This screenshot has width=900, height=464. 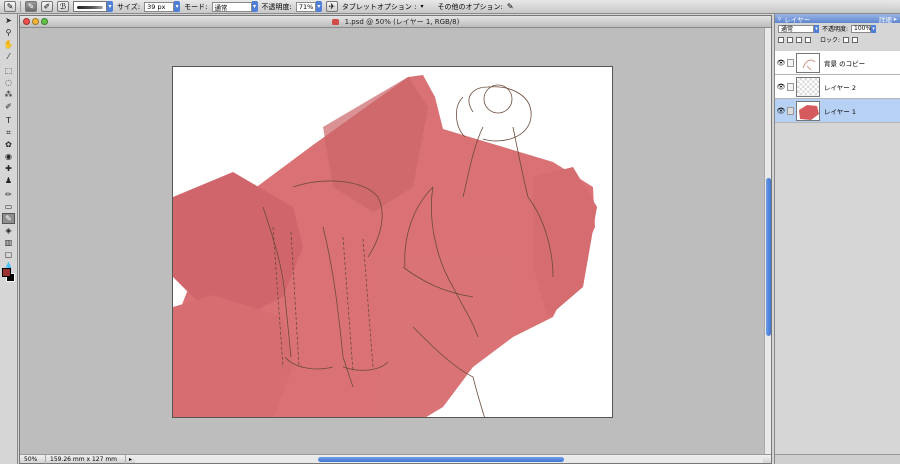 I want to click on opacity-input: 71%, so click(x=305, y=6).